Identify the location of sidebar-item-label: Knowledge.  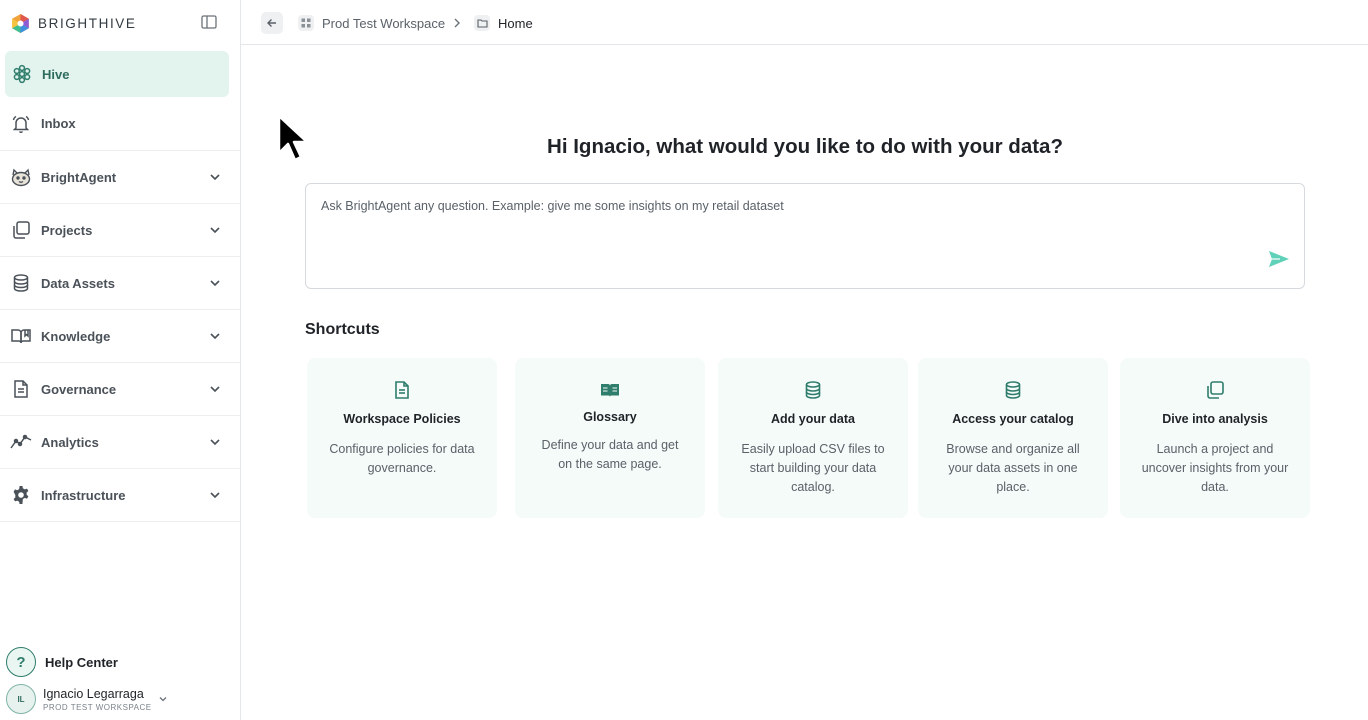
(76, 336).